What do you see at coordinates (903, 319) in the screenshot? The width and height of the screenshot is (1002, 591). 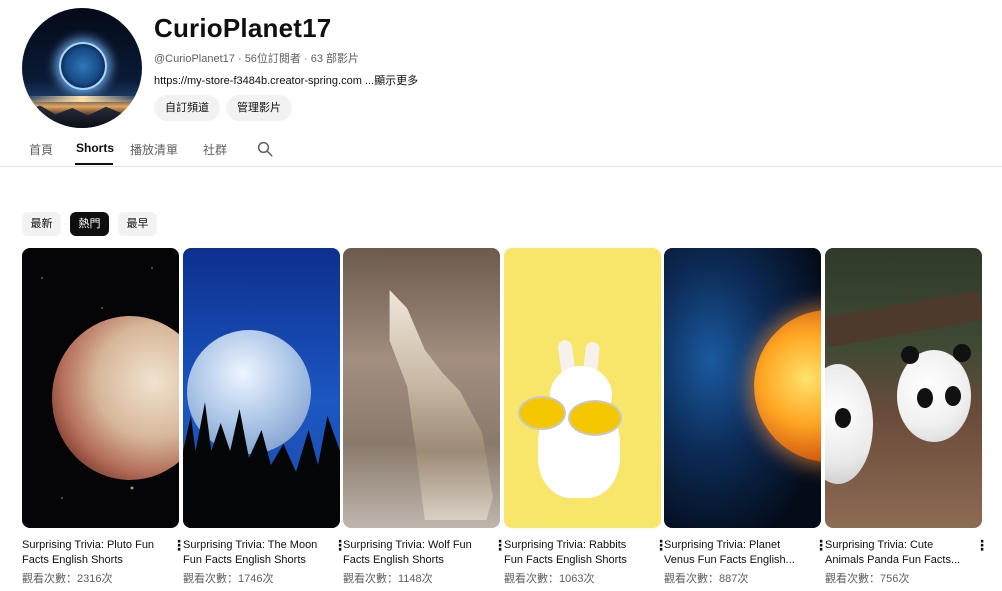 I see `wood-log` at bounding box center [903, 319].